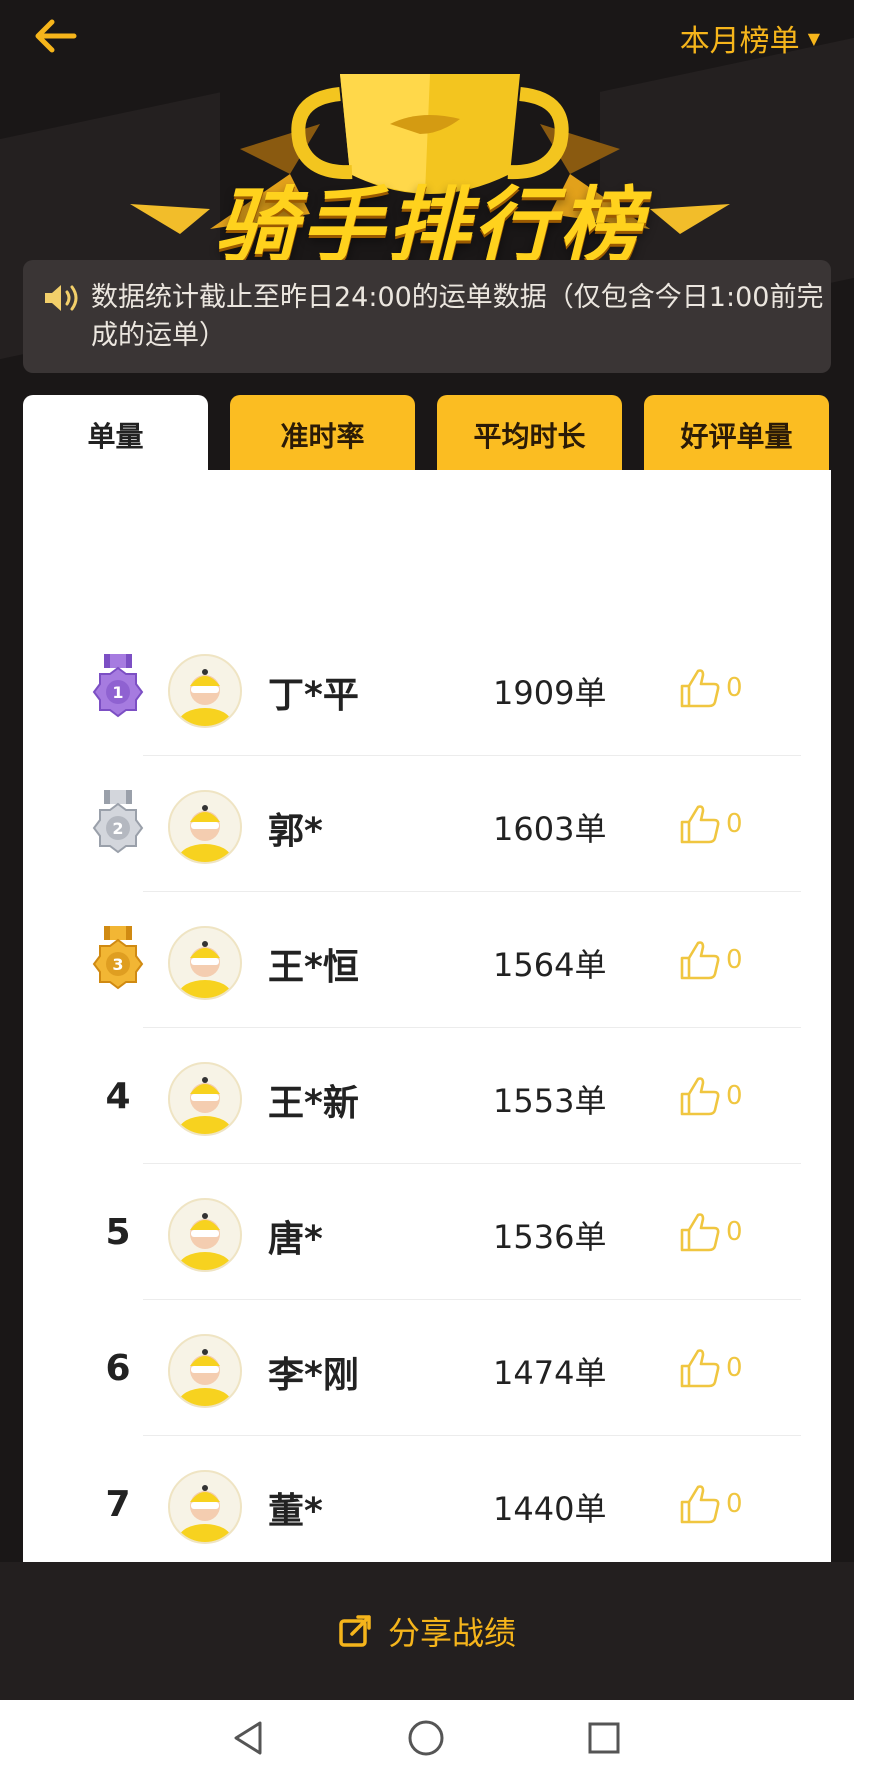 The width and height of the screenshot is (884, 1776). What do you see at coordinates (427, 1504) in the screenshot?
I see `ranking-row: 7 董* 1440单 0` at bounding box center [427, 1504].